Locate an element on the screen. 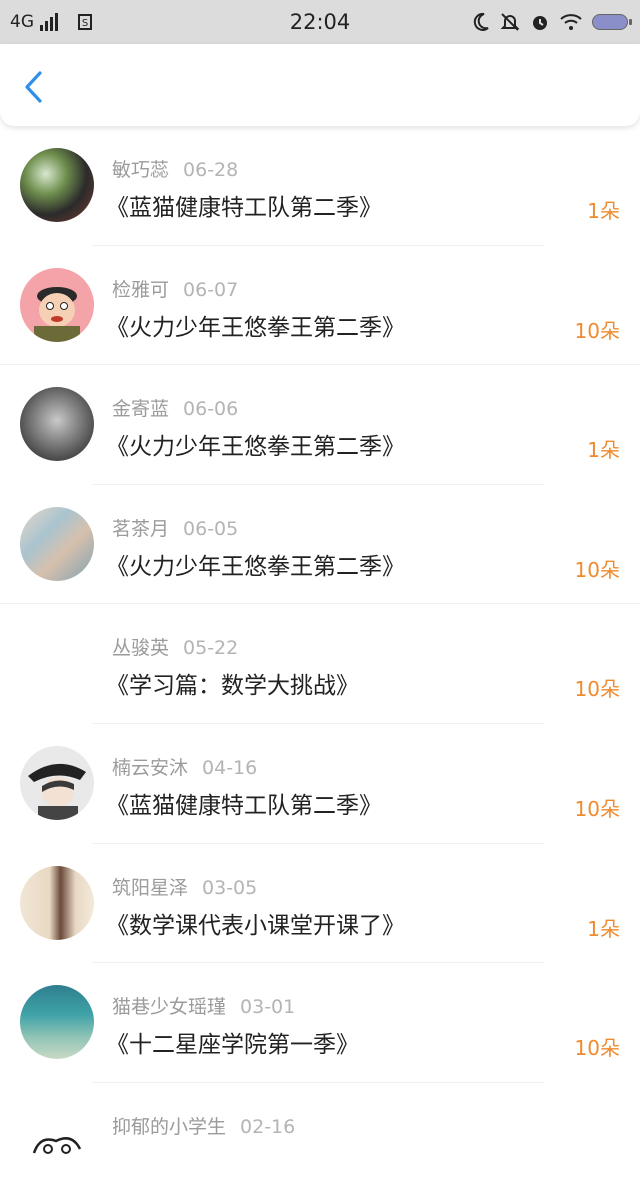 The height and width of the screenshot is (1202, 640). battery-icon is located at coordinates (612, 22).